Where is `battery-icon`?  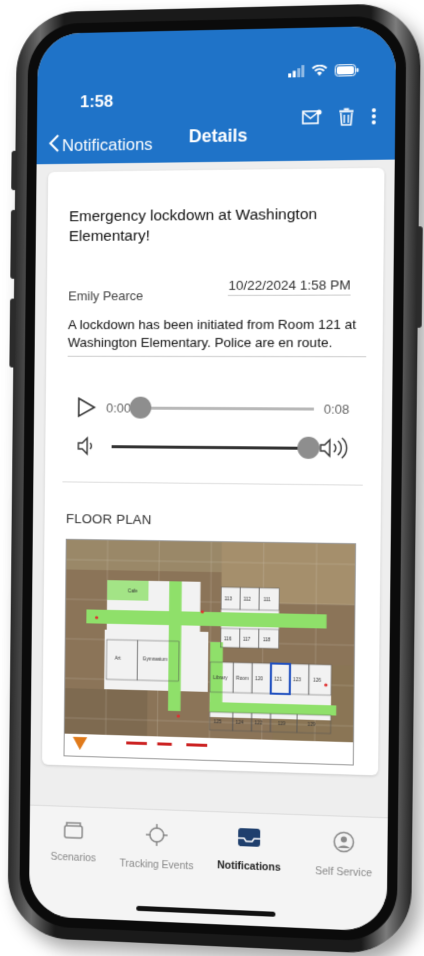 battery-icon is located at coordinates (347, 72).